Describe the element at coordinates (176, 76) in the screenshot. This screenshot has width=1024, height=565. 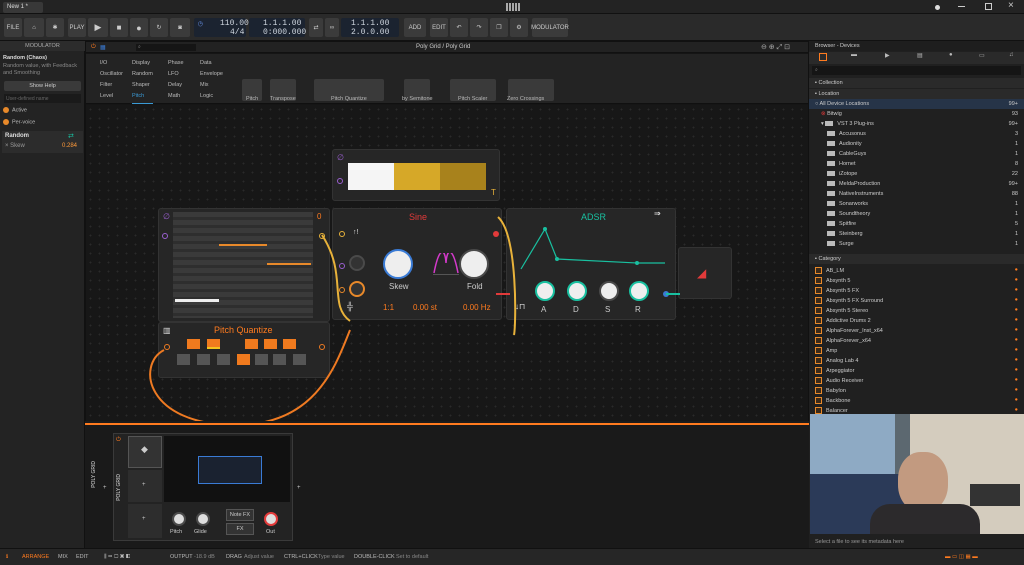
I see `cat-lfo: LFO` at that location.